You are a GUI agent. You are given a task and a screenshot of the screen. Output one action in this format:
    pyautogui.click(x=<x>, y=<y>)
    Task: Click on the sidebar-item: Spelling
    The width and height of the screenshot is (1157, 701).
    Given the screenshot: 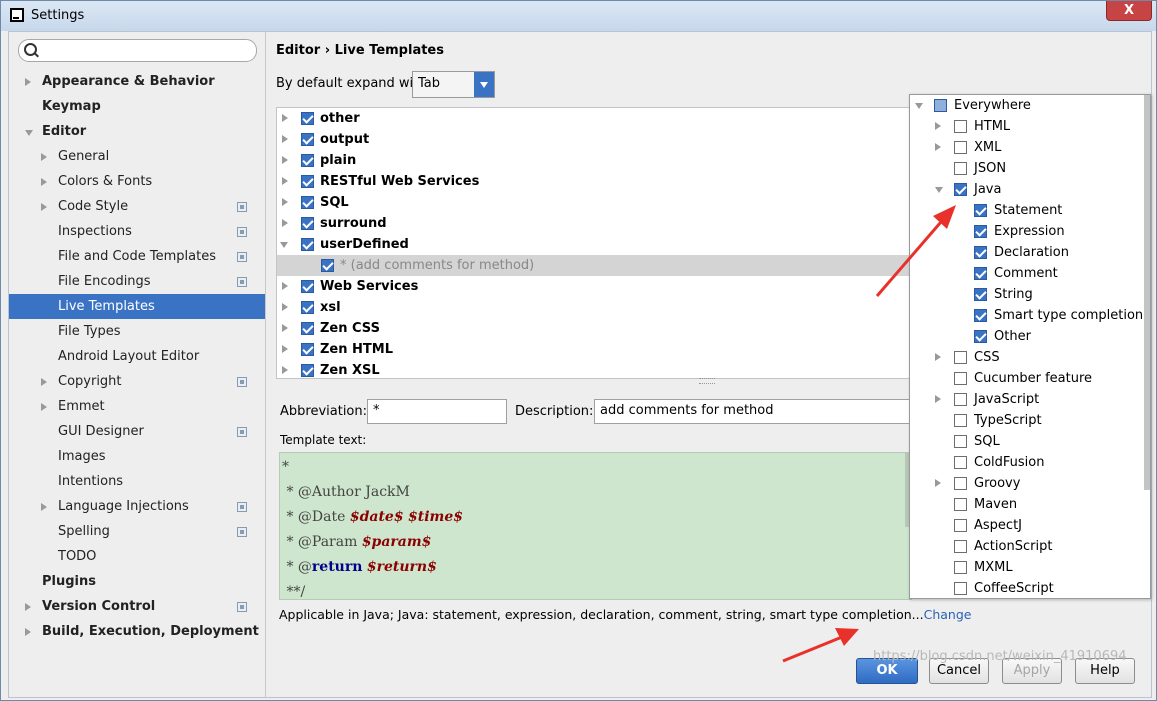 What is the action you would take?
    pyautogui.click(x=137, y=531)
    